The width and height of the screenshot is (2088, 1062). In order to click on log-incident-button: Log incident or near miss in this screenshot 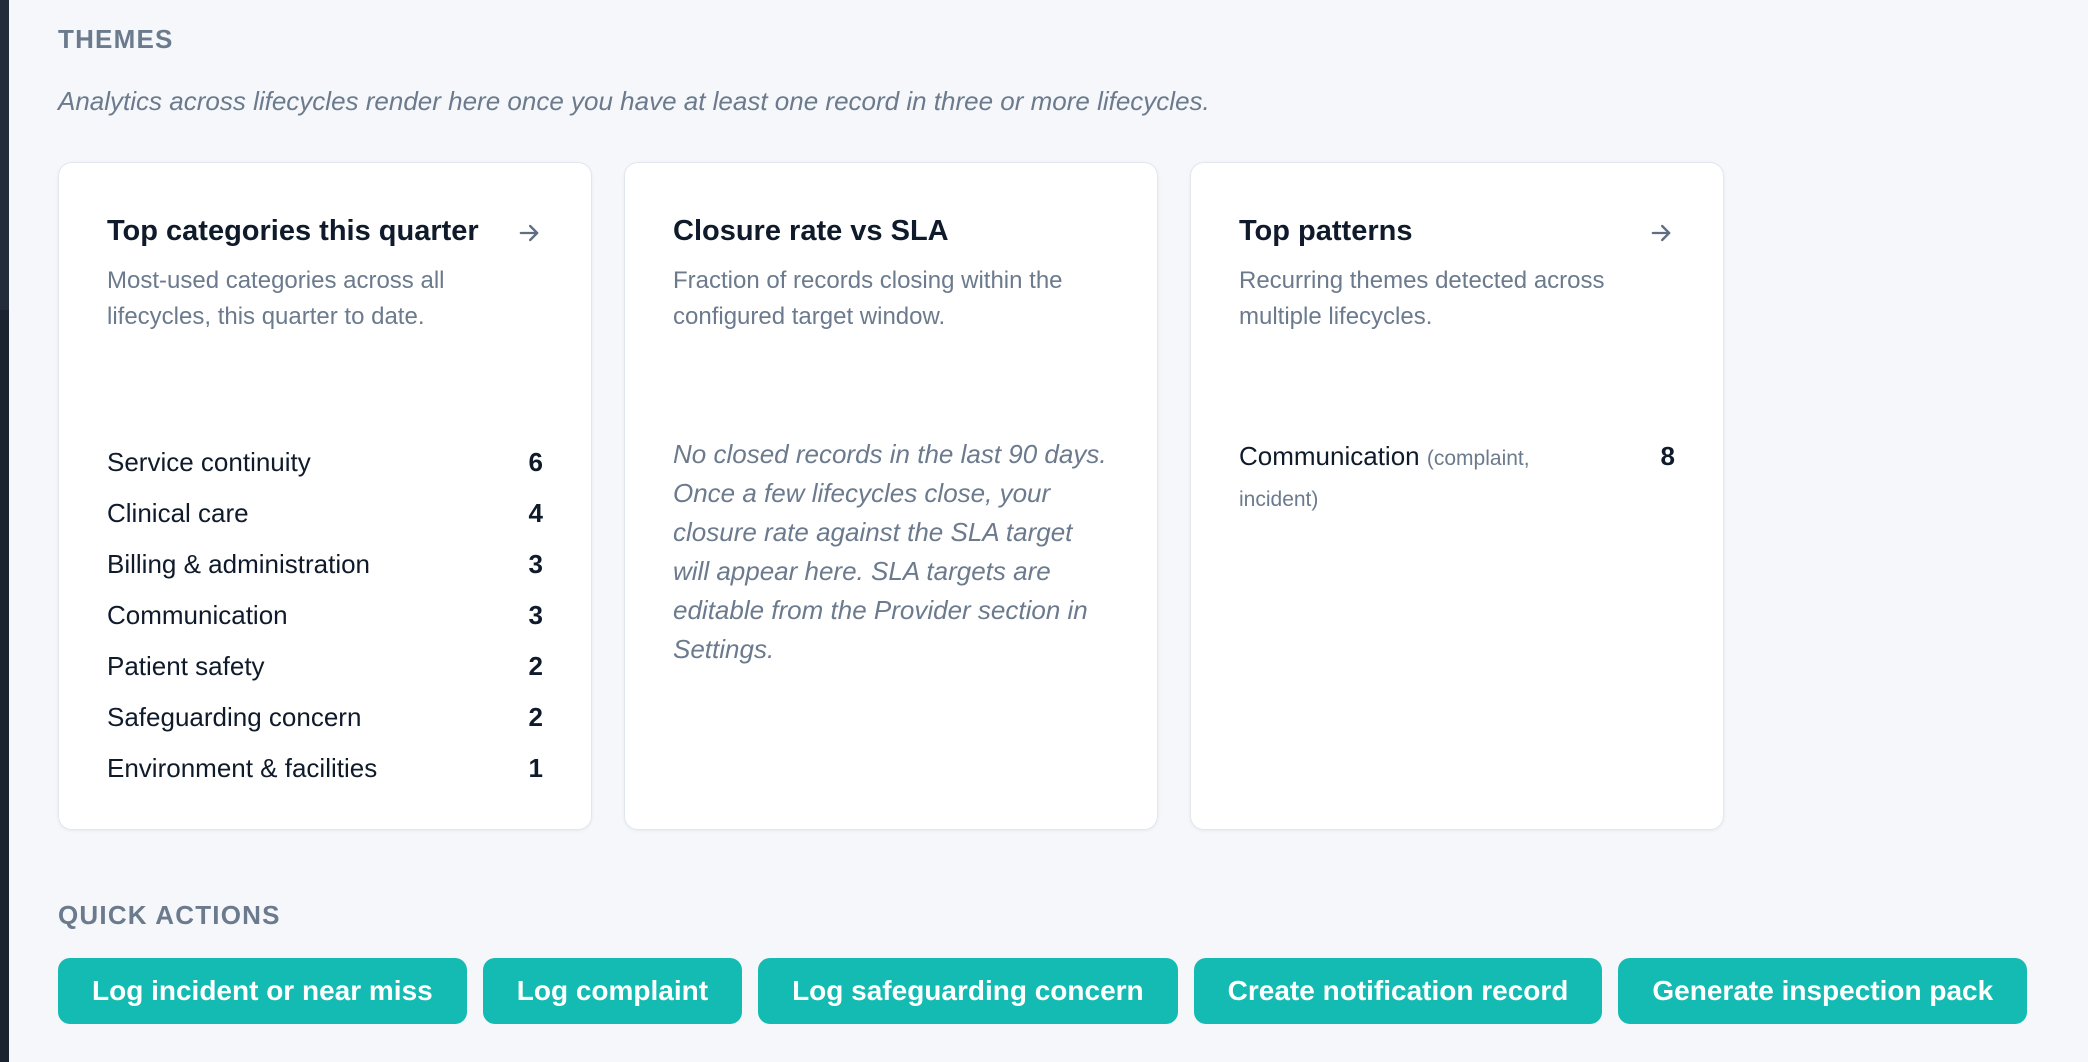, I will do `click(262, 991)`.